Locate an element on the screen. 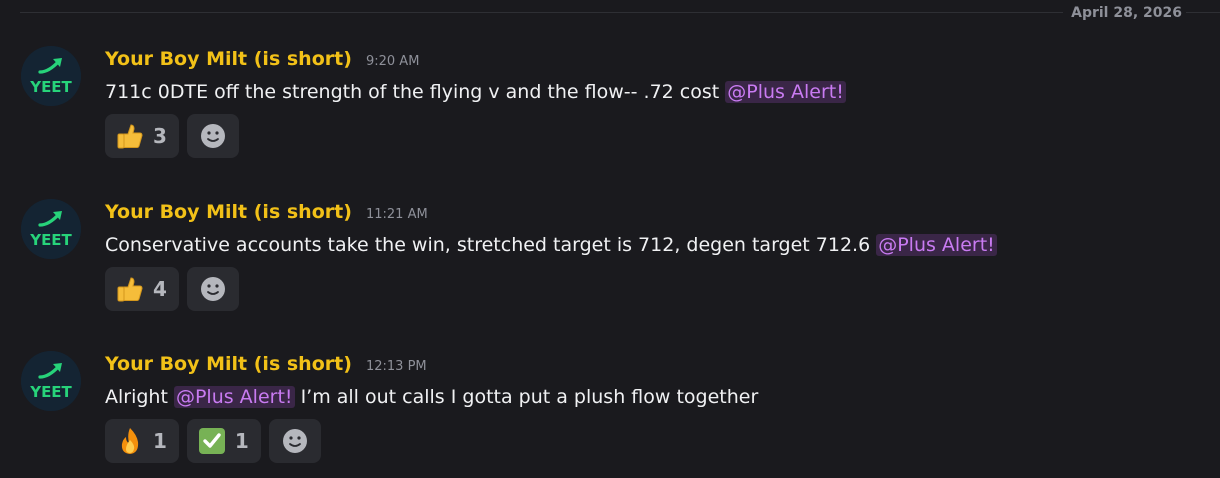  message-header: Your Boy Milt (is short) 11:21 AM is located at coordinates (266, 212).